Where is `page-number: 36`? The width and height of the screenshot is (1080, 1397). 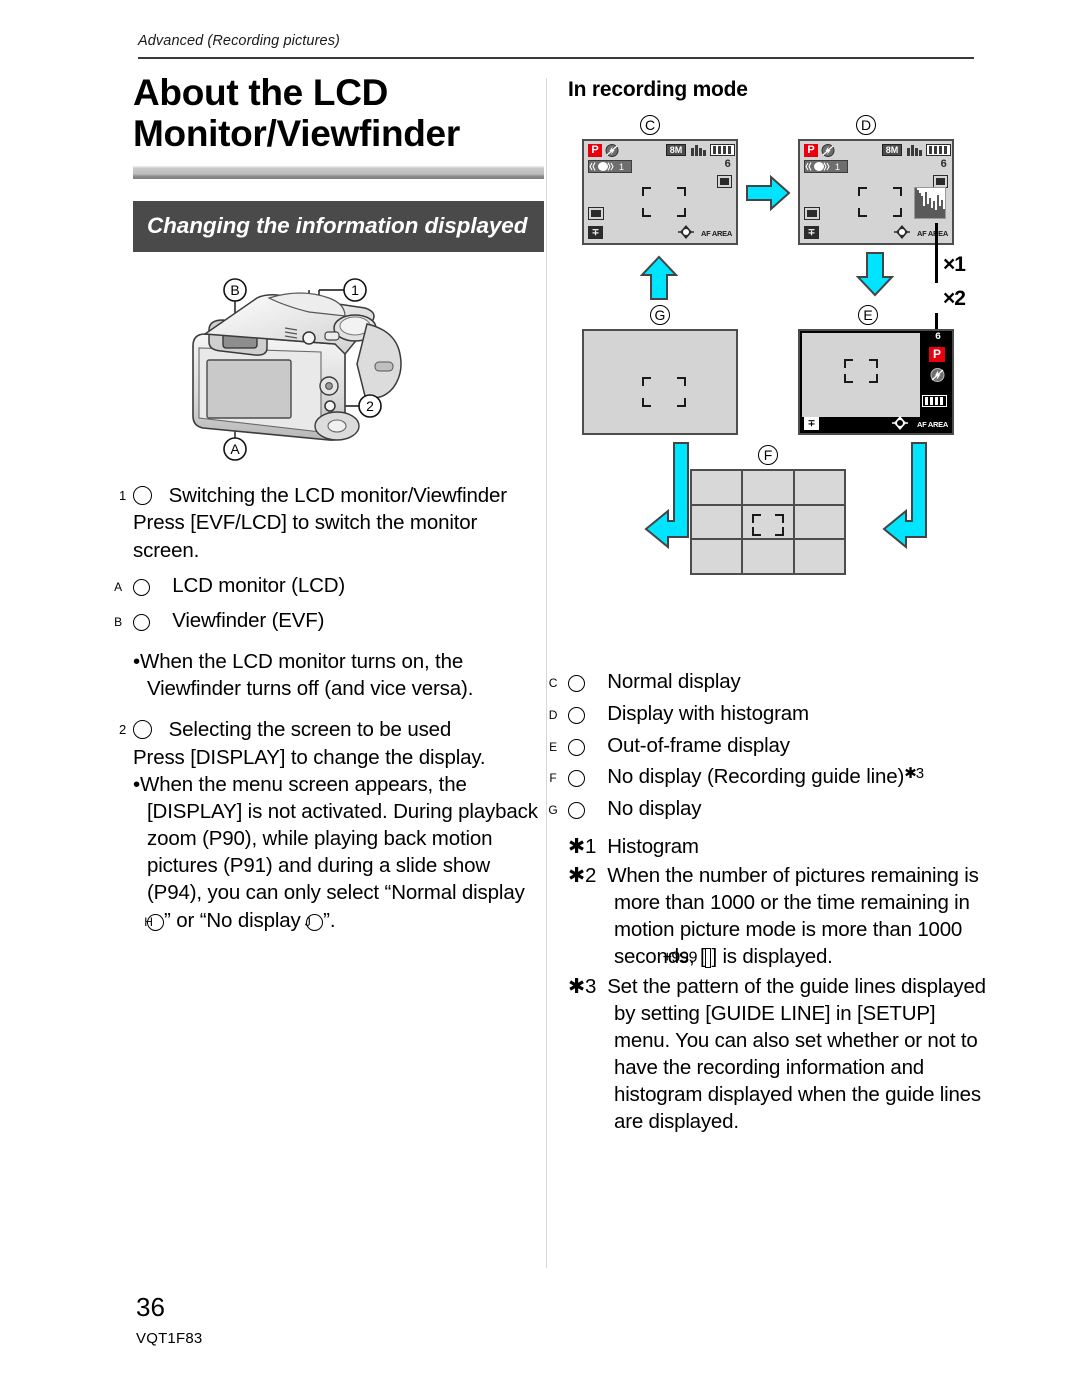
page-number: 36 is located at coordinates (150, 1307).